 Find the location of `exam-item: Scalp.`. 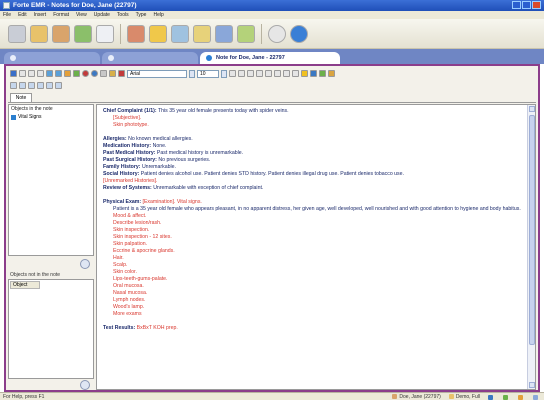

exam-item: Scalp. is located at coordinates (313, 265).